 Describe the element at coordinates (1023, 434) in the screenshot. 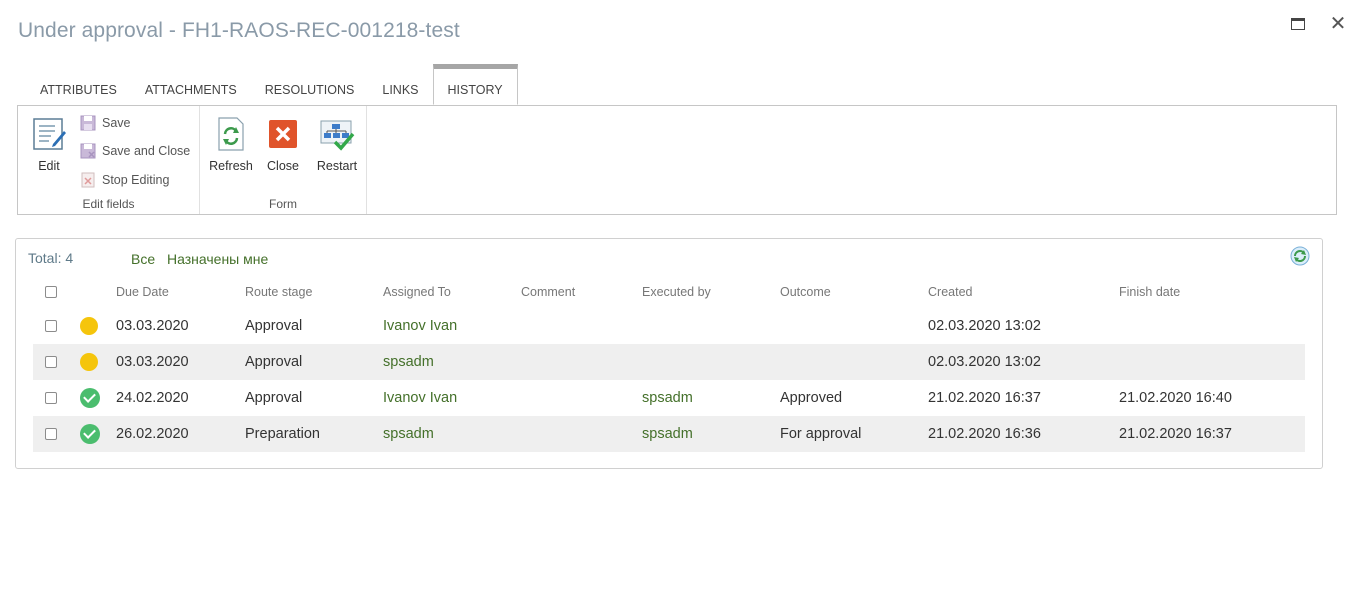

I see `created-cell: 21.02.2020 16:36` at that location.